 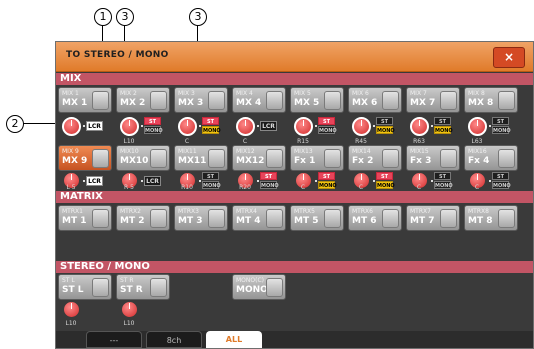 I want to click on matrix-tile-2-toggle, so click(x=158, y=218).